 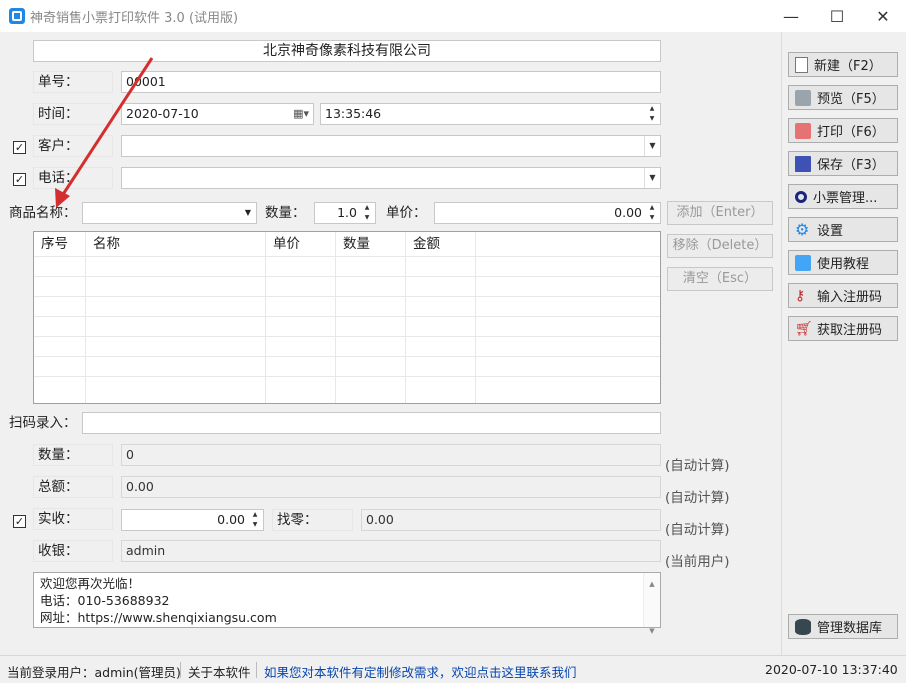 I want to click on textarea-scrollbar: ▲ ▼, so click(x=651, y=604).